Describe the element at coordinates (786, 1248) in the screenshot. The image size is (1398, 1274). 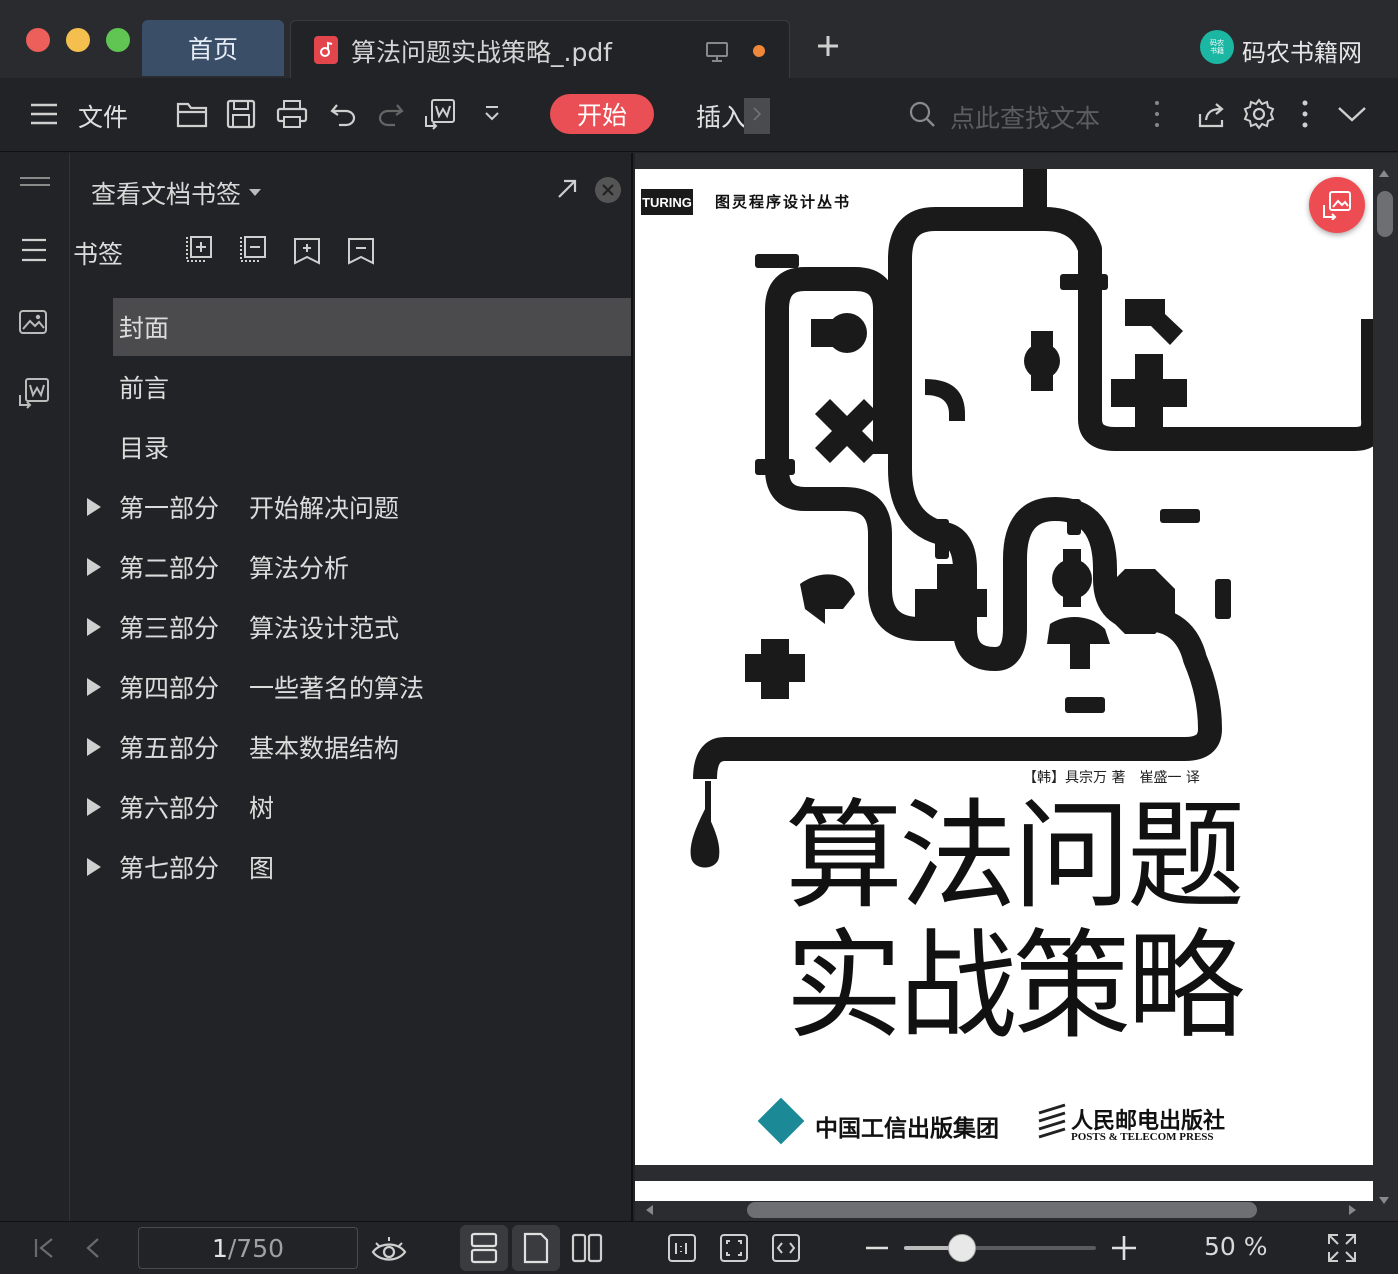
I see `fit-width-icon` at that location.